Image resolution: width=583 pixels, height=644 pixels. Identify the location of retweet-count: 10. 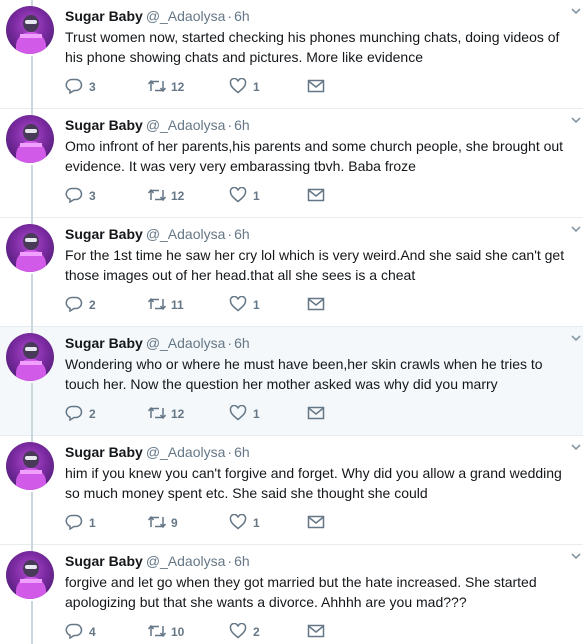
(178, 632).